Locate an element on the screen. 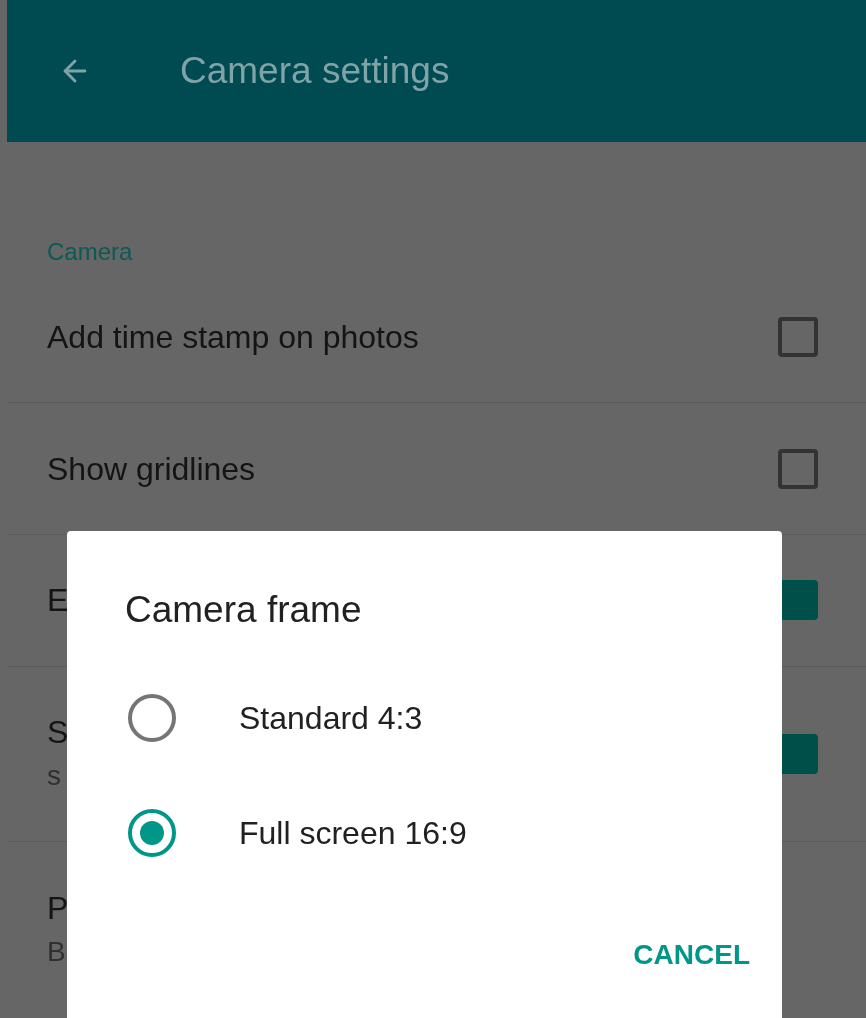 This screenshot has width=866, height=1018. dialog-title: Camera frame is located at coordinates (243, 610).